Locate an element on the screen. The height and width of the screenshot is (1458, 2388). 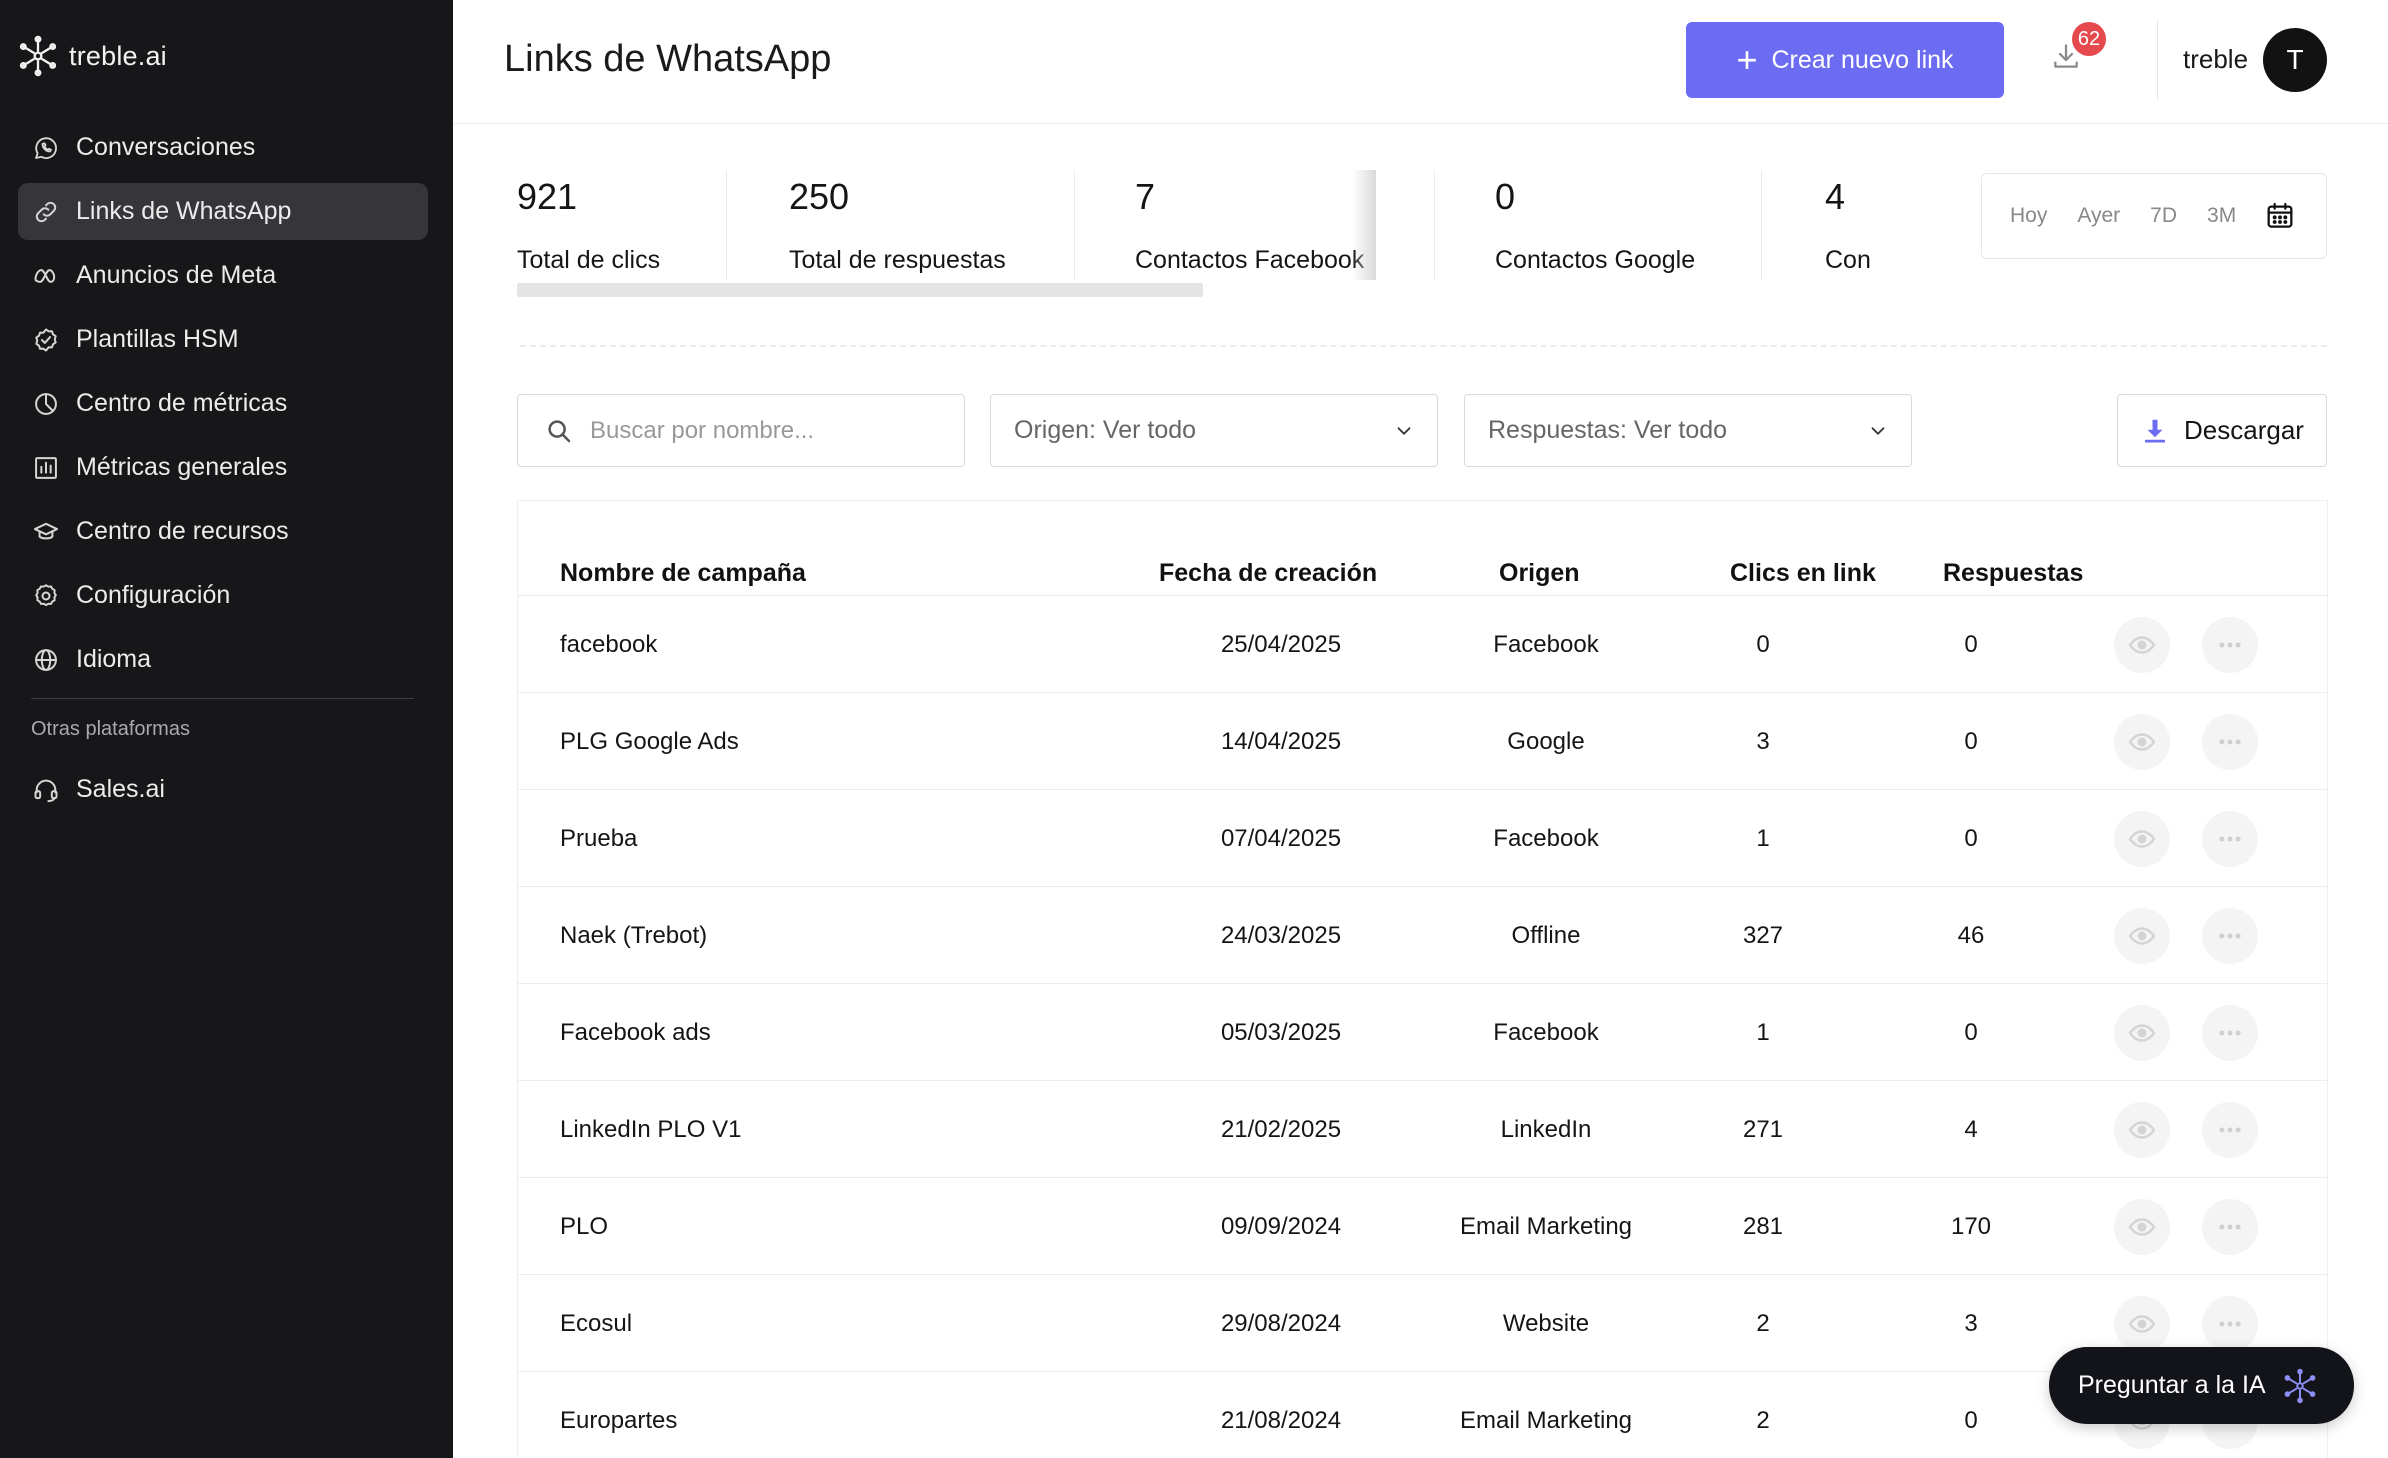
sidebar-item-centro-metricas: Centro de métricas is located at coordinates (223, 403).